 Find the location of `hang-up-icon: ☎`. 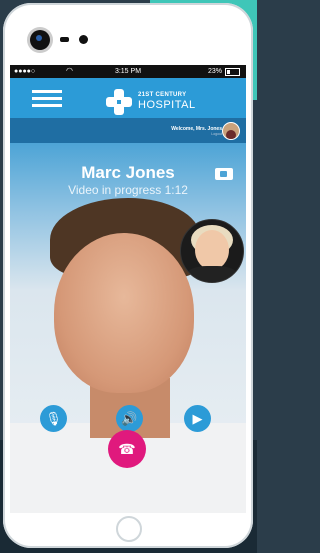

hang-up-icon: ☎ is located at coordinates (127, 448).